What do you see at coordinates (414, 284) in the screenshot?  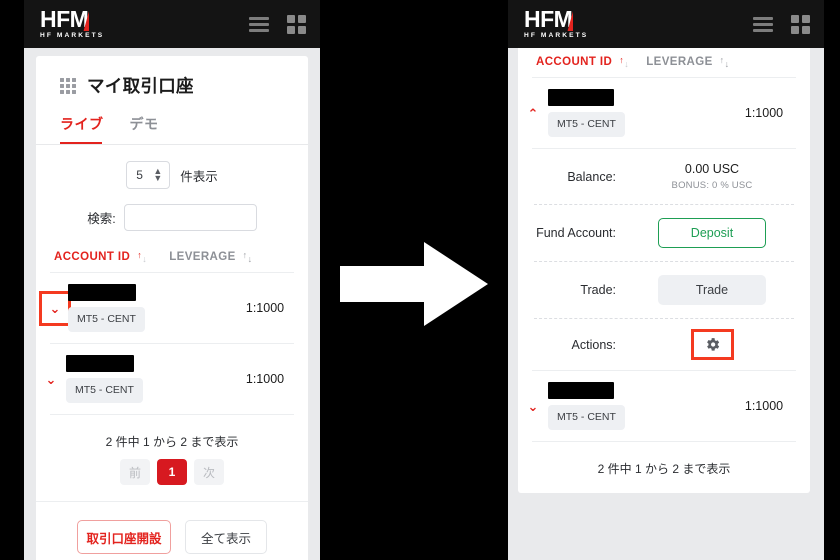 I see `right-arrow-icon` at bounding box center [414, 284].